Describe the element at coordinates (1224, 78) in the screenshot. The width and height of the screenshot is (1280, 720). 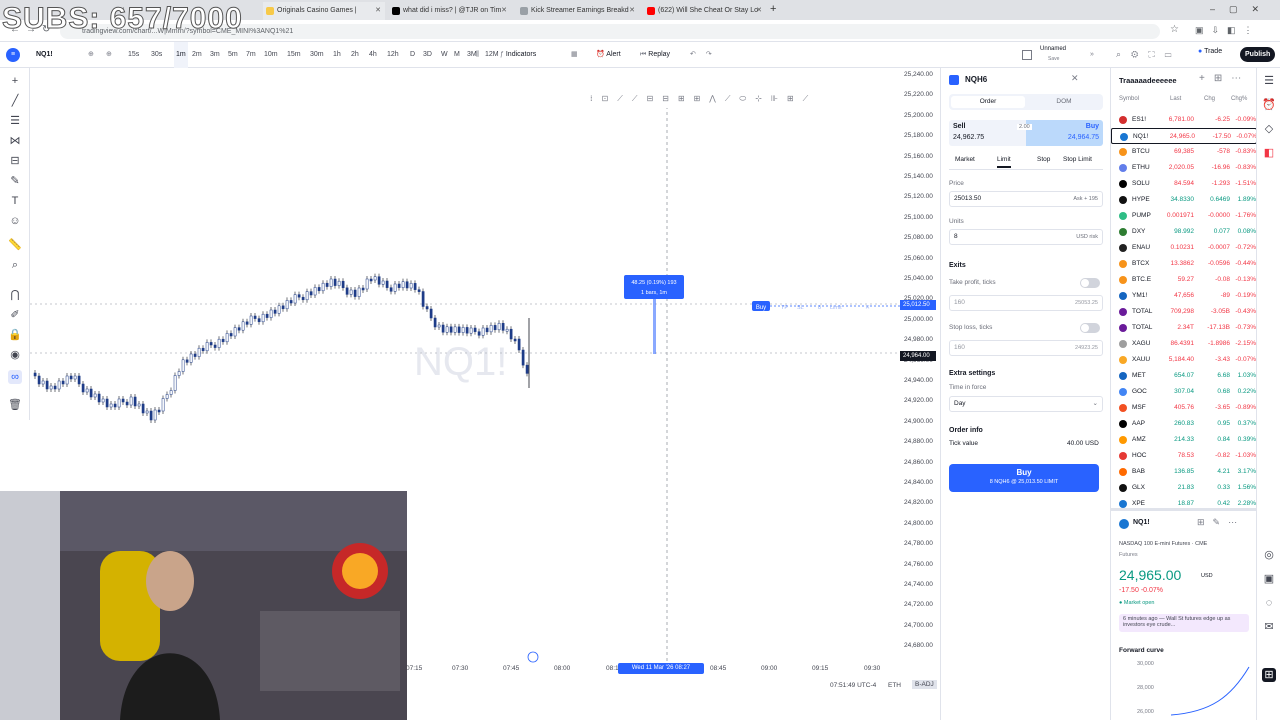
I see `watchlist-actions-icons: +⊞⋯` at that location.